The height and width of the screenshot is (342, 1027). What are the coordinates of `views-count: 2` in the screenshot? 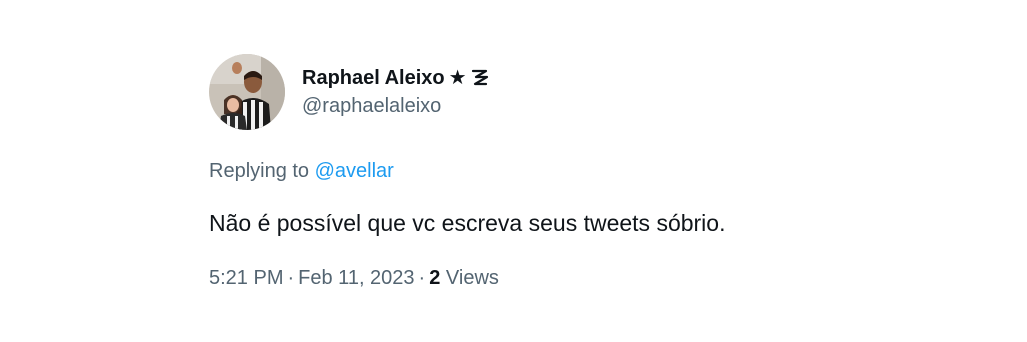 It's located at (434, 278).